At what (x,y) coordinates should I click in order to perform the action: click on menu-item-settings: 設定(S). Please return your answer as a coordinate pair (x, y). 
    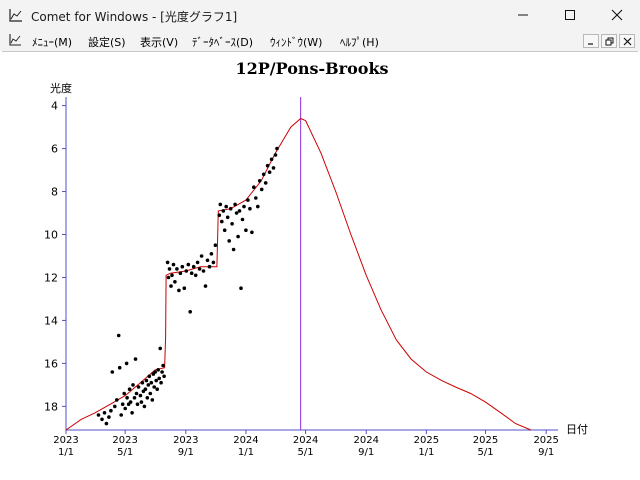
    Looking at the image, I should click on (107, 42).